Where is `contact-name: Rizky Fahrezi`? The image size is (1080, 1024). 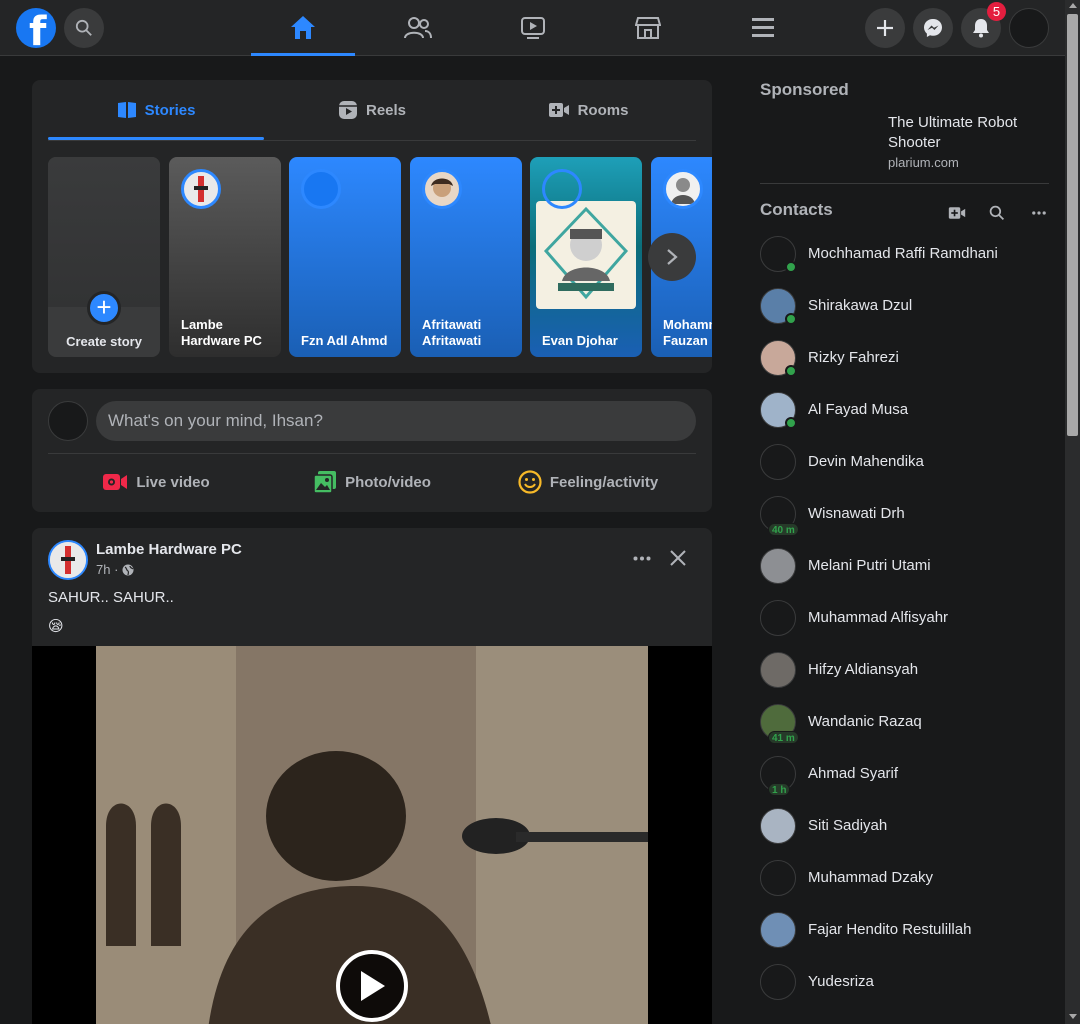
contact-name: Rizky Fahrezi is located at coordinates (853, 357).